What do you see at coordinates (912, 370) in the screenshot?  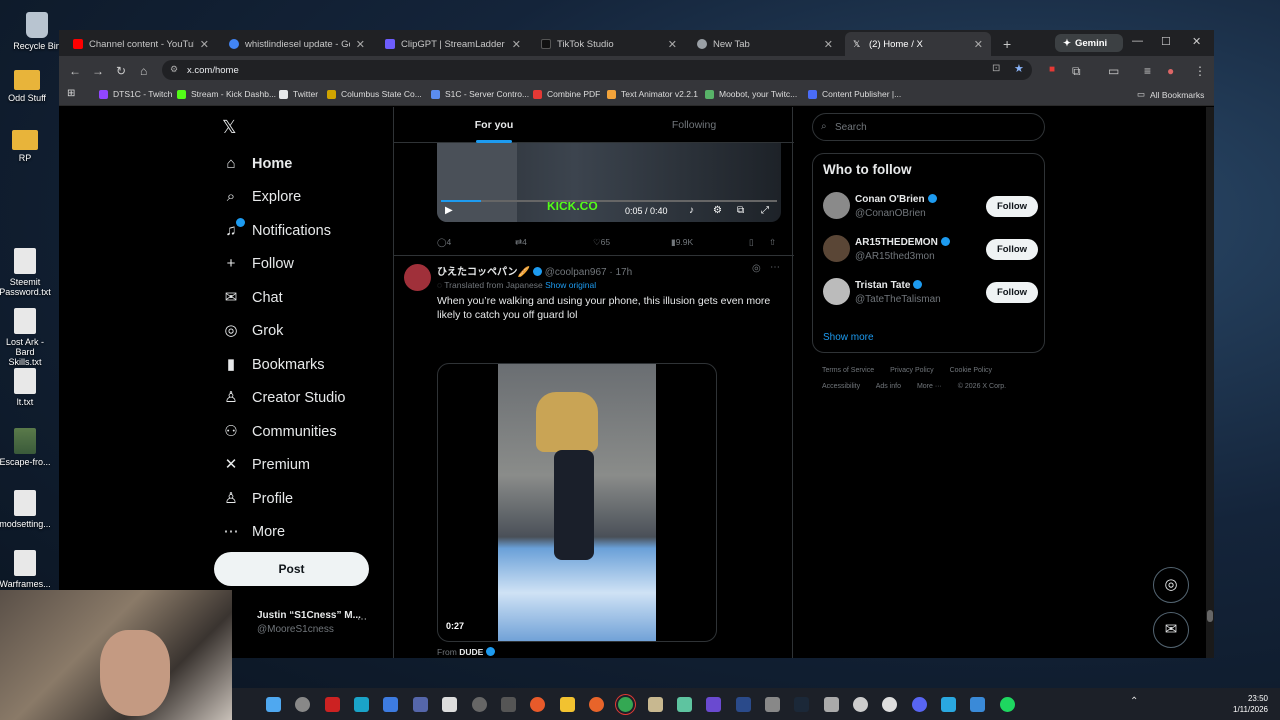 I see `privacy-link: Privacy Policy` at bounding box center [912, 370].